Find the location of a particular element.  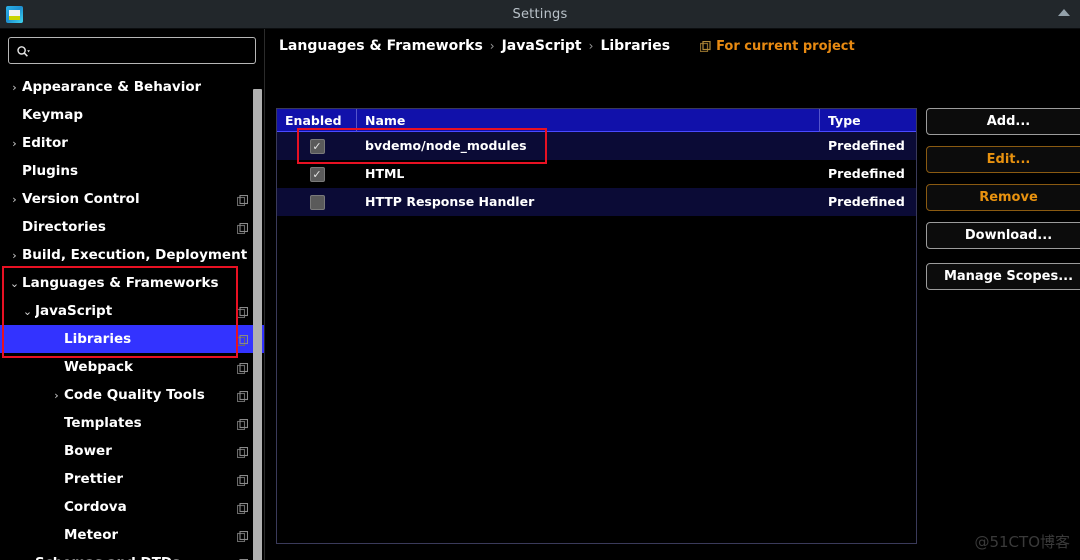

chevron-up-icon is located at coordinates (1064, 12).